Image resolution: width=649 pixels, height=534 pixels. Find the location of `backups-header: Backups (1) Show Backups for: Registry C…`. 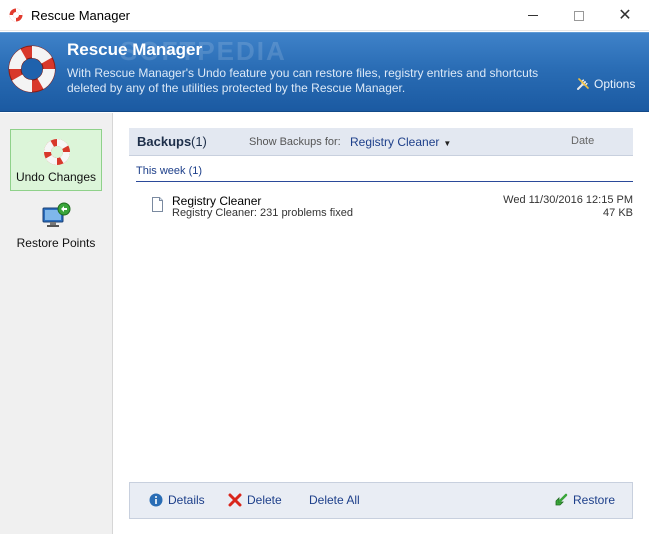

backups-header: Backups (1) Show Backups for: Registry C… is located at coordinates (381, 142).